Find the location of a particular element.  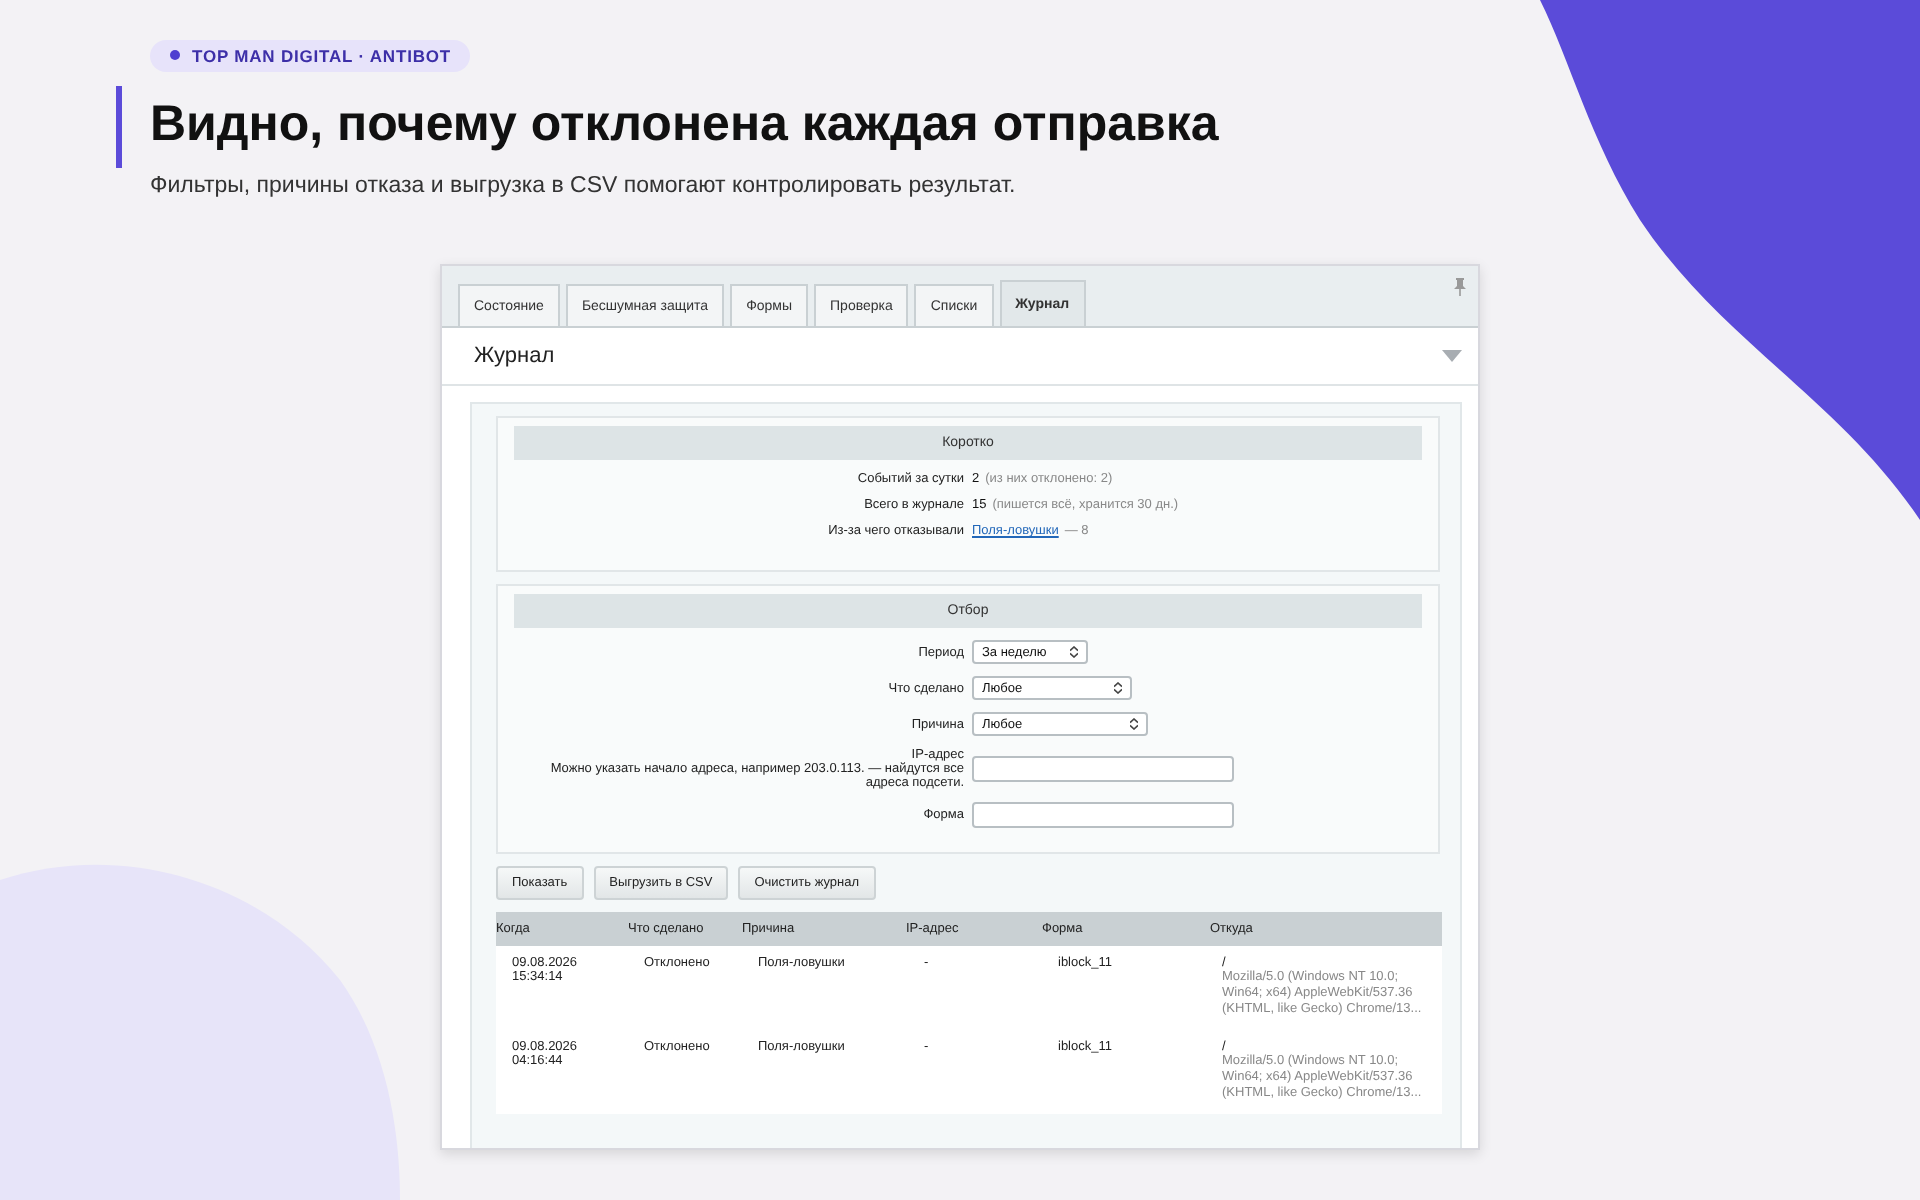

page-subtitle: Фильтры, причины отказа и выгрузка в CSV помогают контролировать результат. is located at coordinates (584, 185).